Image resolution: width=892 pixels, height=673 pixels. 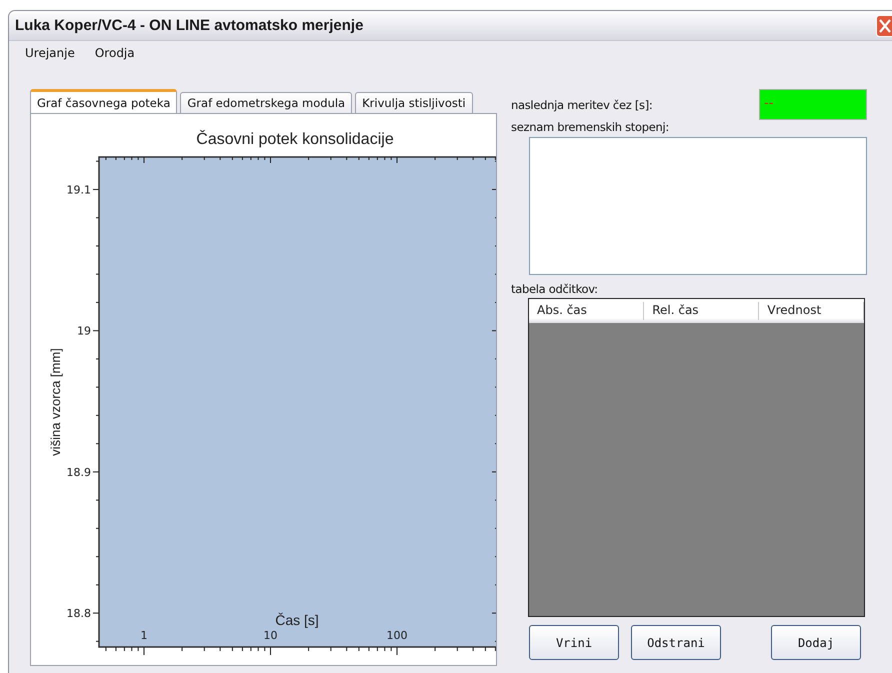 What do you see at coordinates (266, 102) in the screenshot?
I see `tab: Graf edometrskega modula` at bounding box center [266, 102].